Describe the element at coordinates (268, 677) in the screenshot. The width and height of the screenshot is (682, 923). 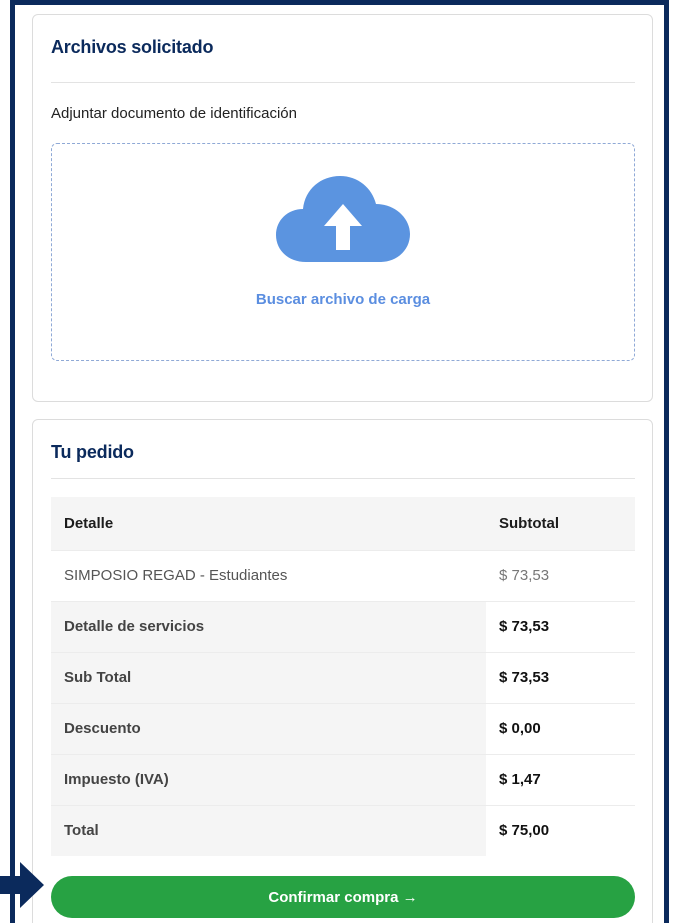
I see `row-label: Sub Total` at that location.